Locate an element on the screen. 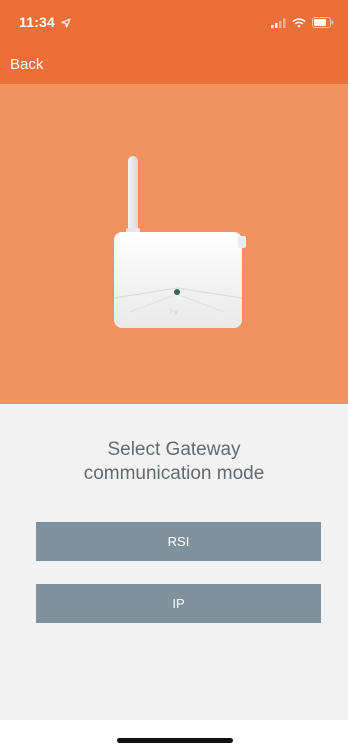 Image resolution: width=348 pixels, height=752 pixels. status-bar: 11:34 is located at coordinates (174, 22).